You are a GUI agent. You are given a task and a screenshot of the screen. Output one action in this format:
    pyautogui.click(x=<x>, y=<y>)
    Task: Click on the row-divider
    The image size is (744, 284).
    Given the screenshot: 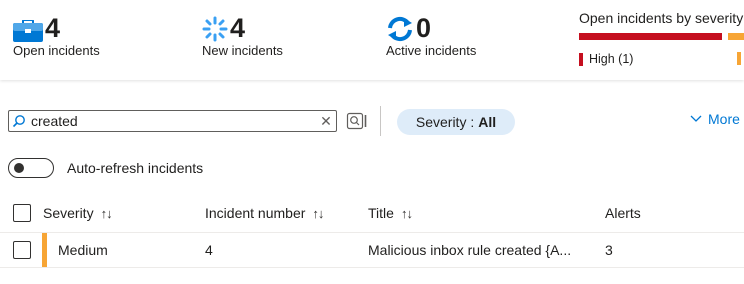 What is the action you would take?
    pyautogui.click(x=372, y=267)
    